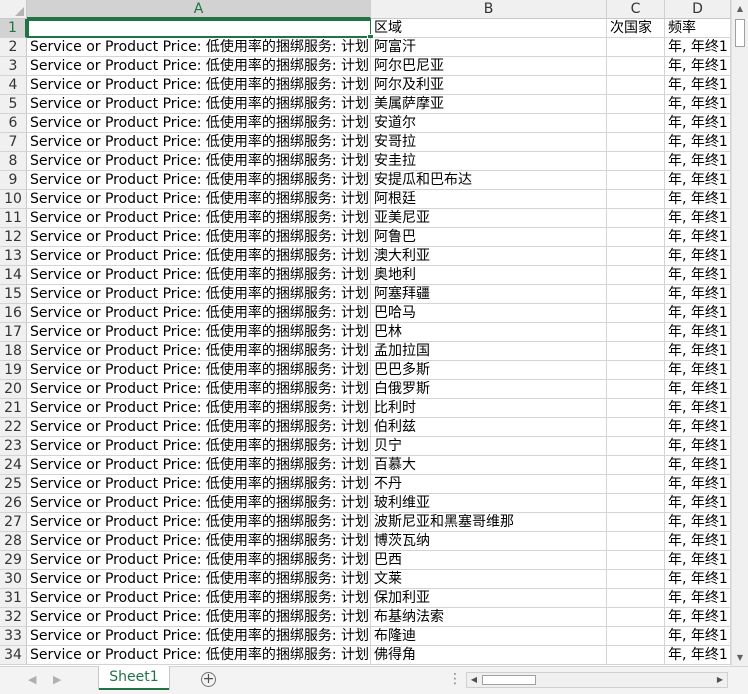 The image size is (748, 694). Describe the element at coordinates (489, 104) in the screenshot. I see `cell-region: 美属萨摩亚` at that location.